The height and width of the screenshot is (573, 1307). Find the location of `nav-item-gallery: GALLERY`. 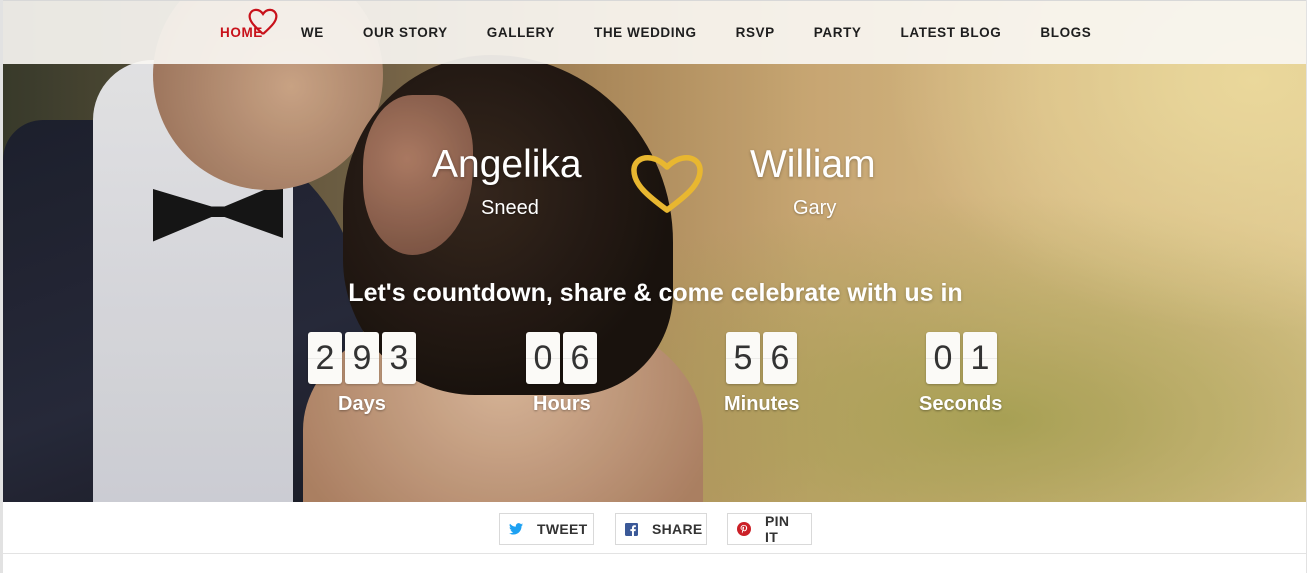

nav-item-gallery: GALLERY is located at coordinates (521, 32).